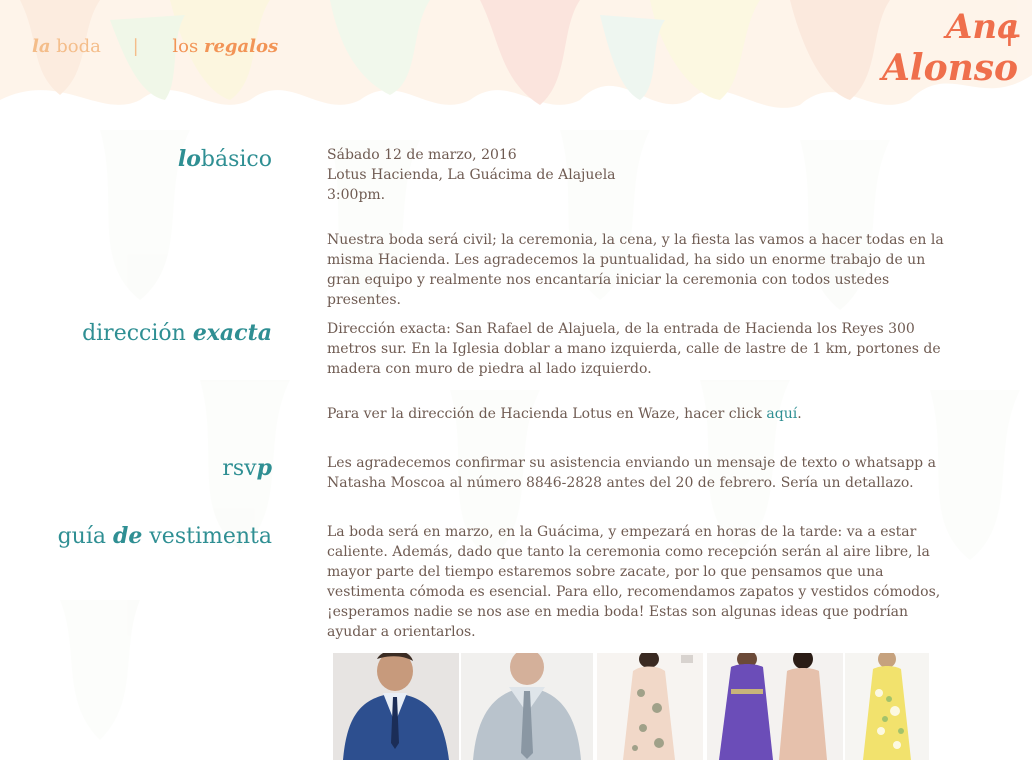 The height and width of the screenshot is (760, 1032). What do you see at coordinates (127, 536) in the screenshot?
I see `label-vestimenta-em: de` at bounding box center [127, 536].